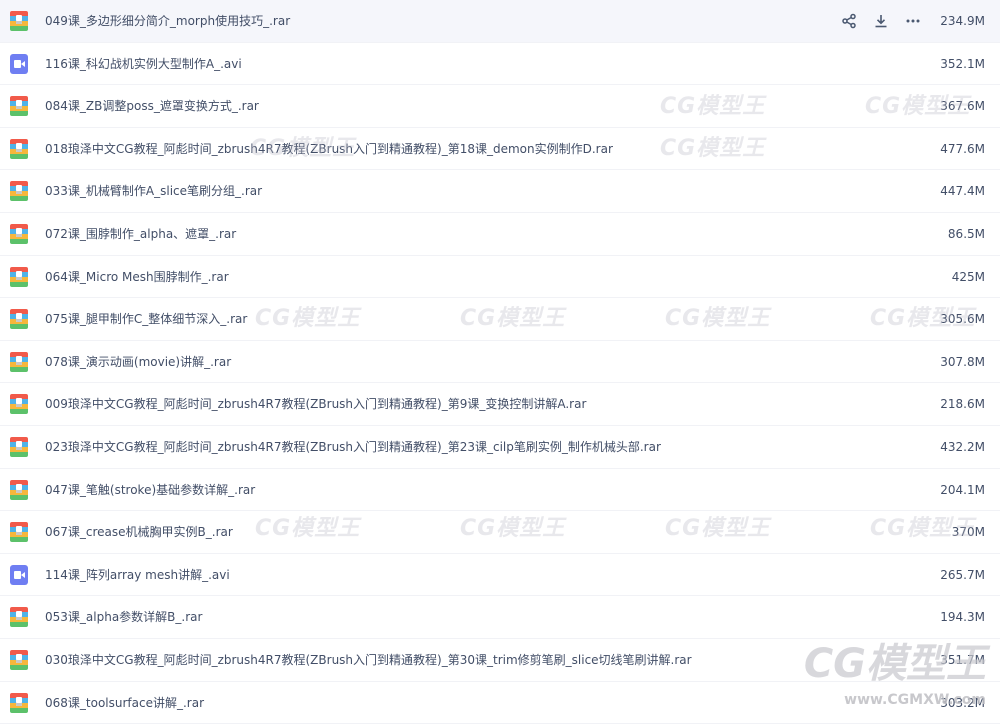 This screenshot has height=724, width=1000. What do you see at coordinates (962, 490) in the screenshot?
I see `file-size: 204.1M` at bounding box center [962, 490].